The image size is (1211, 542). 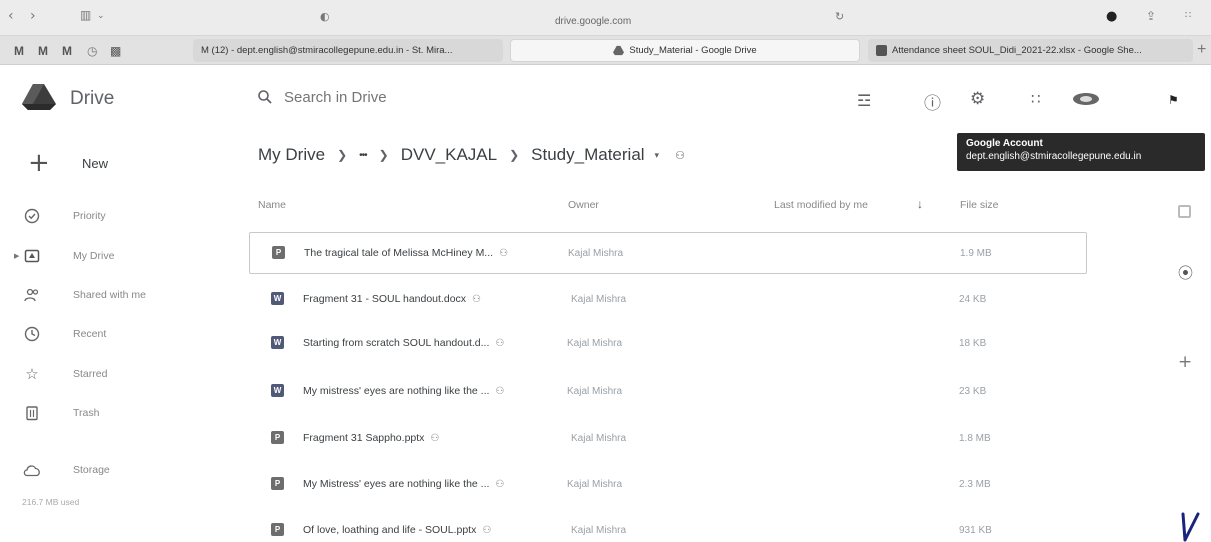 What do you see at coordinates (16, 256) in the screenshot?
I see `expand-caret-icon: ▶` at bounding box center [16, 256].